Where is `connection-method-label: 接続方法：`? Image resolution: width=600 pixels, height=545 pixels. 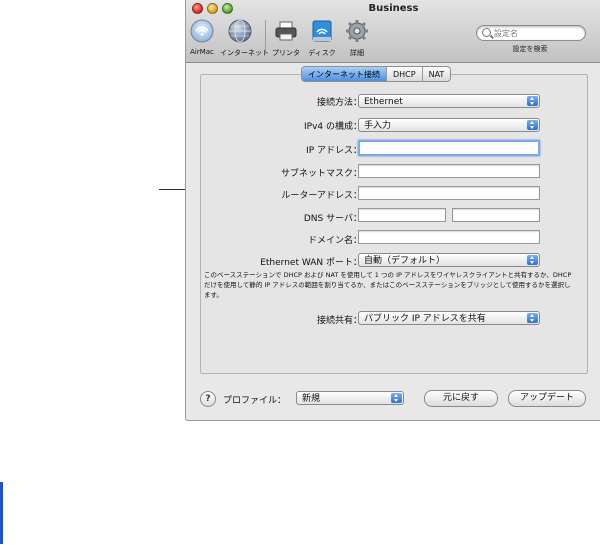
connection-method-label: 接続方法： is located at coordinates (339, 103).